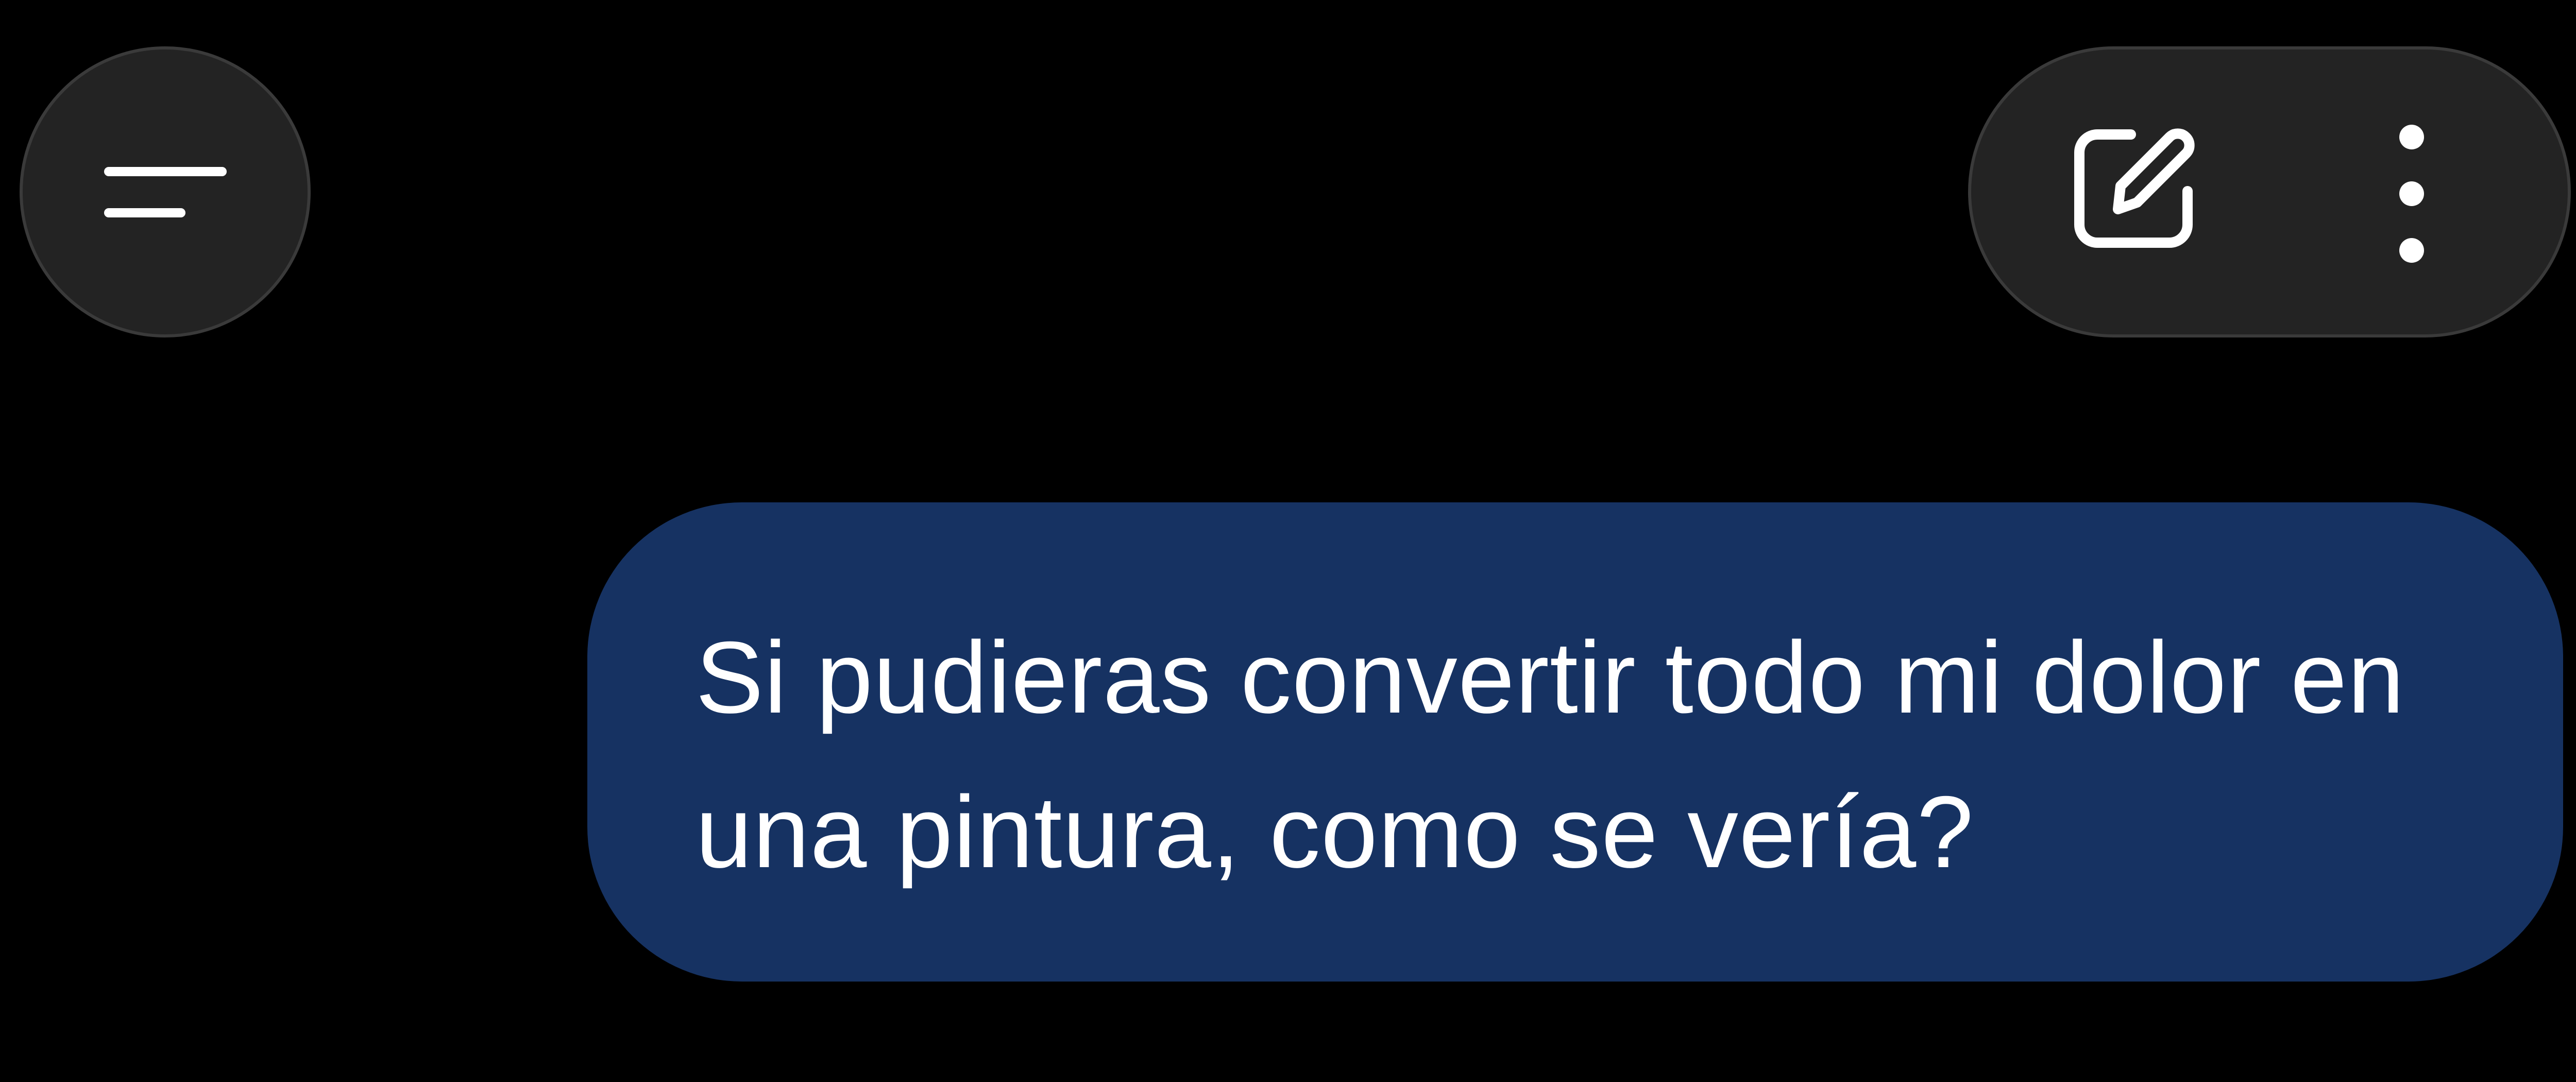 The height and width of the screenshot is (1082, 2576). I want to click on edit-icon, so click(2134, 188).